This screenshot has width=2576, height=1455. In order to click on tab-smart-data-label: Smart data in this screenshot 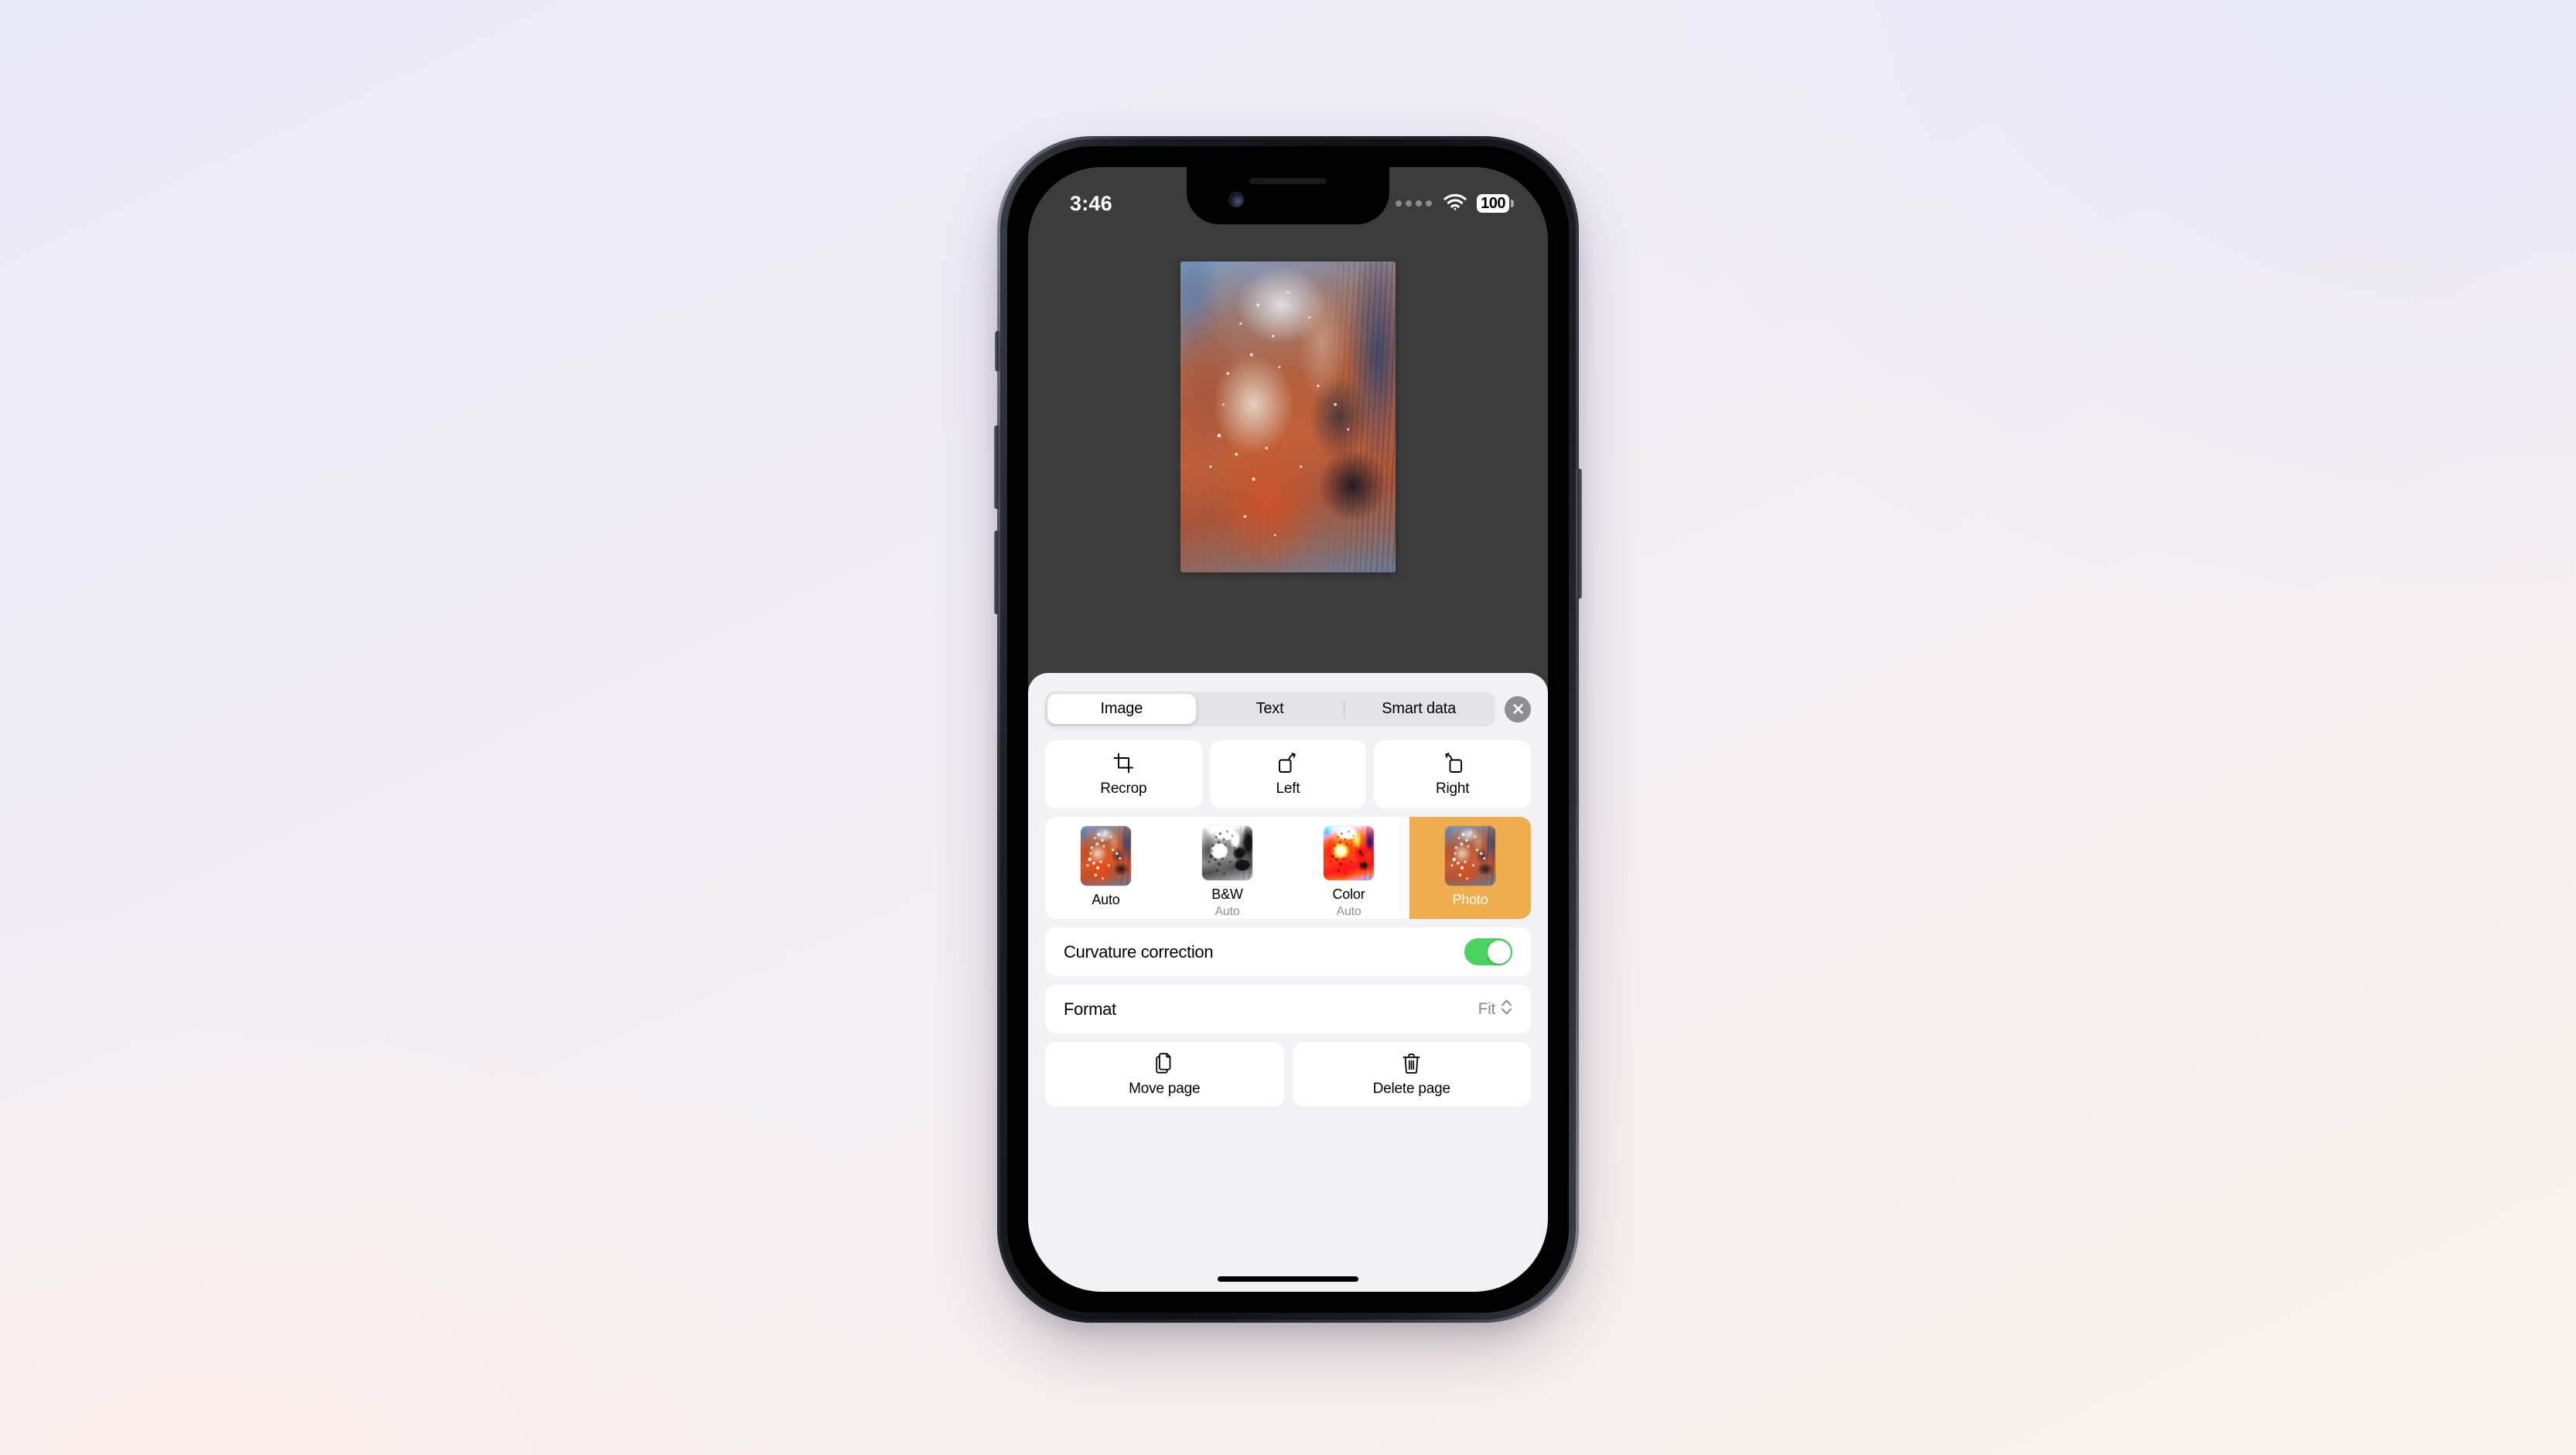, I will do `click(1419, 708)`.